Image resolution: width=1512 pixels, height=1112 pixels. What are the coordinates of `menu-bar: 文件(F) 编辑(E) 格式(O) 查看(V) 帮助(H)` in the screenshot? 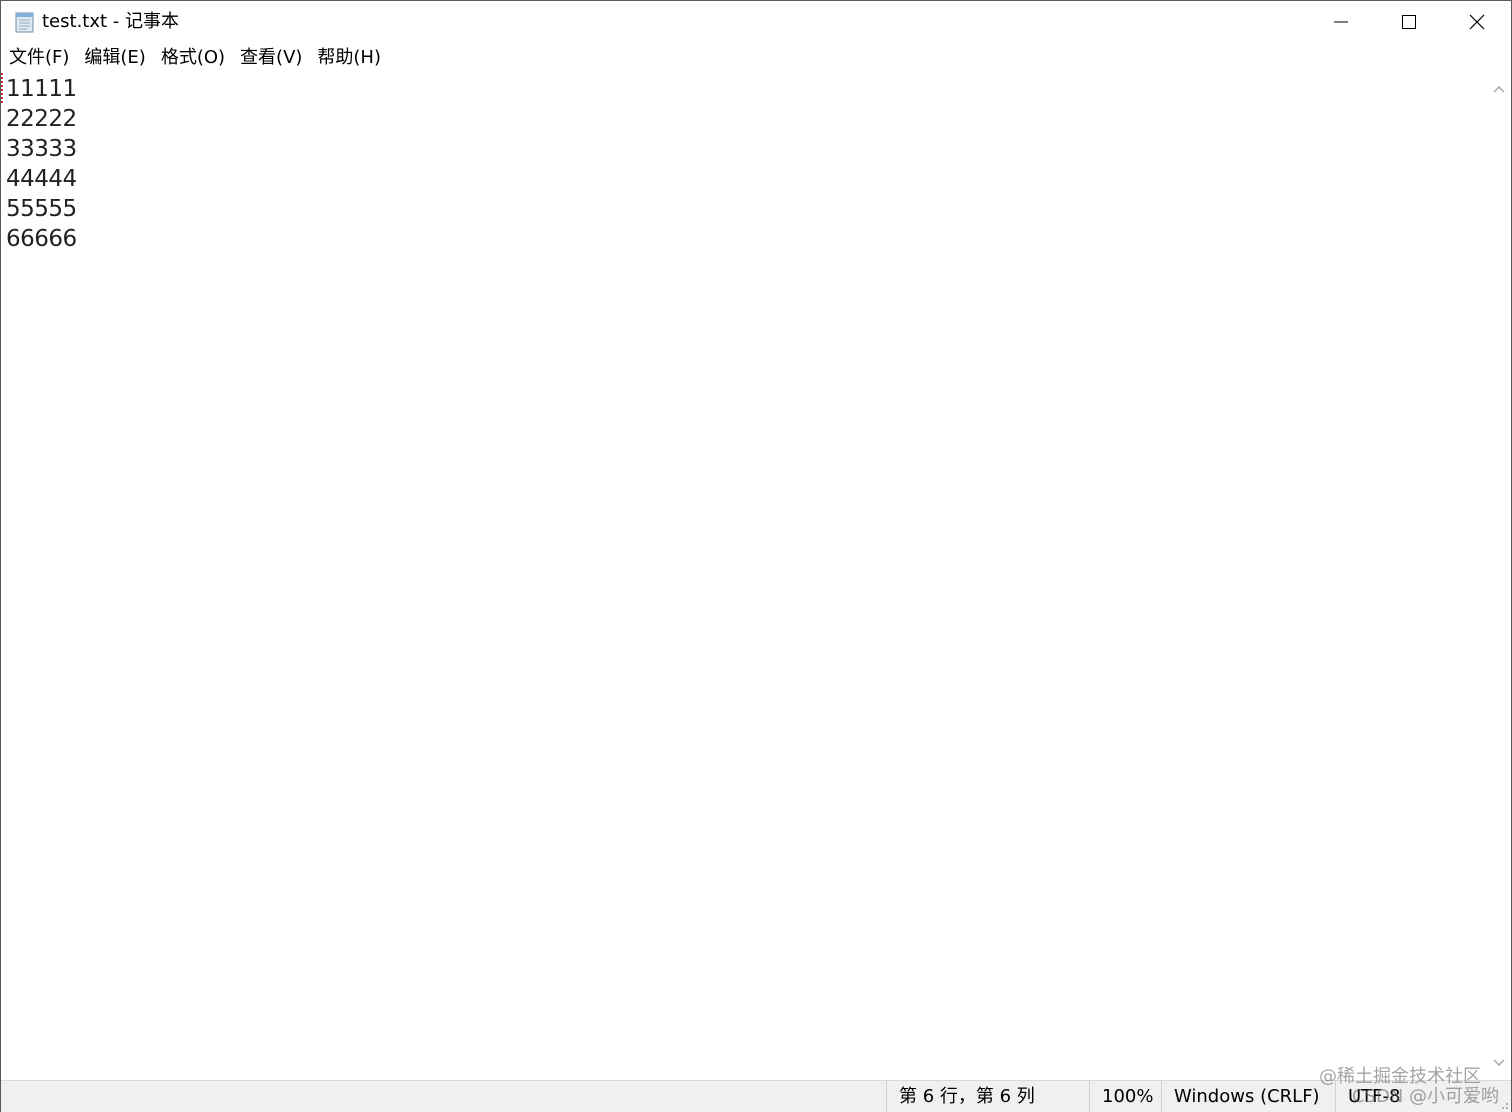 It's located at (756, 58).